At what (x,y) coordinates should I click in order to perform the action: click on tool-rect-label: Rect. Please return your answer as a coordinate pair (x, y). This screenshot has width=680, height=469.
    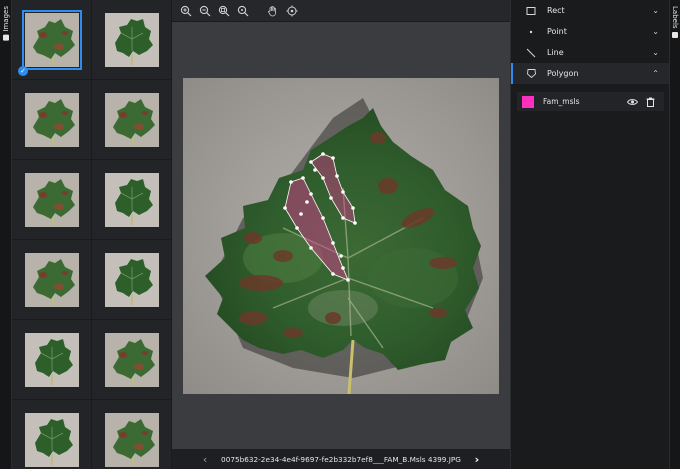
    Looking at the image, I should click on (556, 10).